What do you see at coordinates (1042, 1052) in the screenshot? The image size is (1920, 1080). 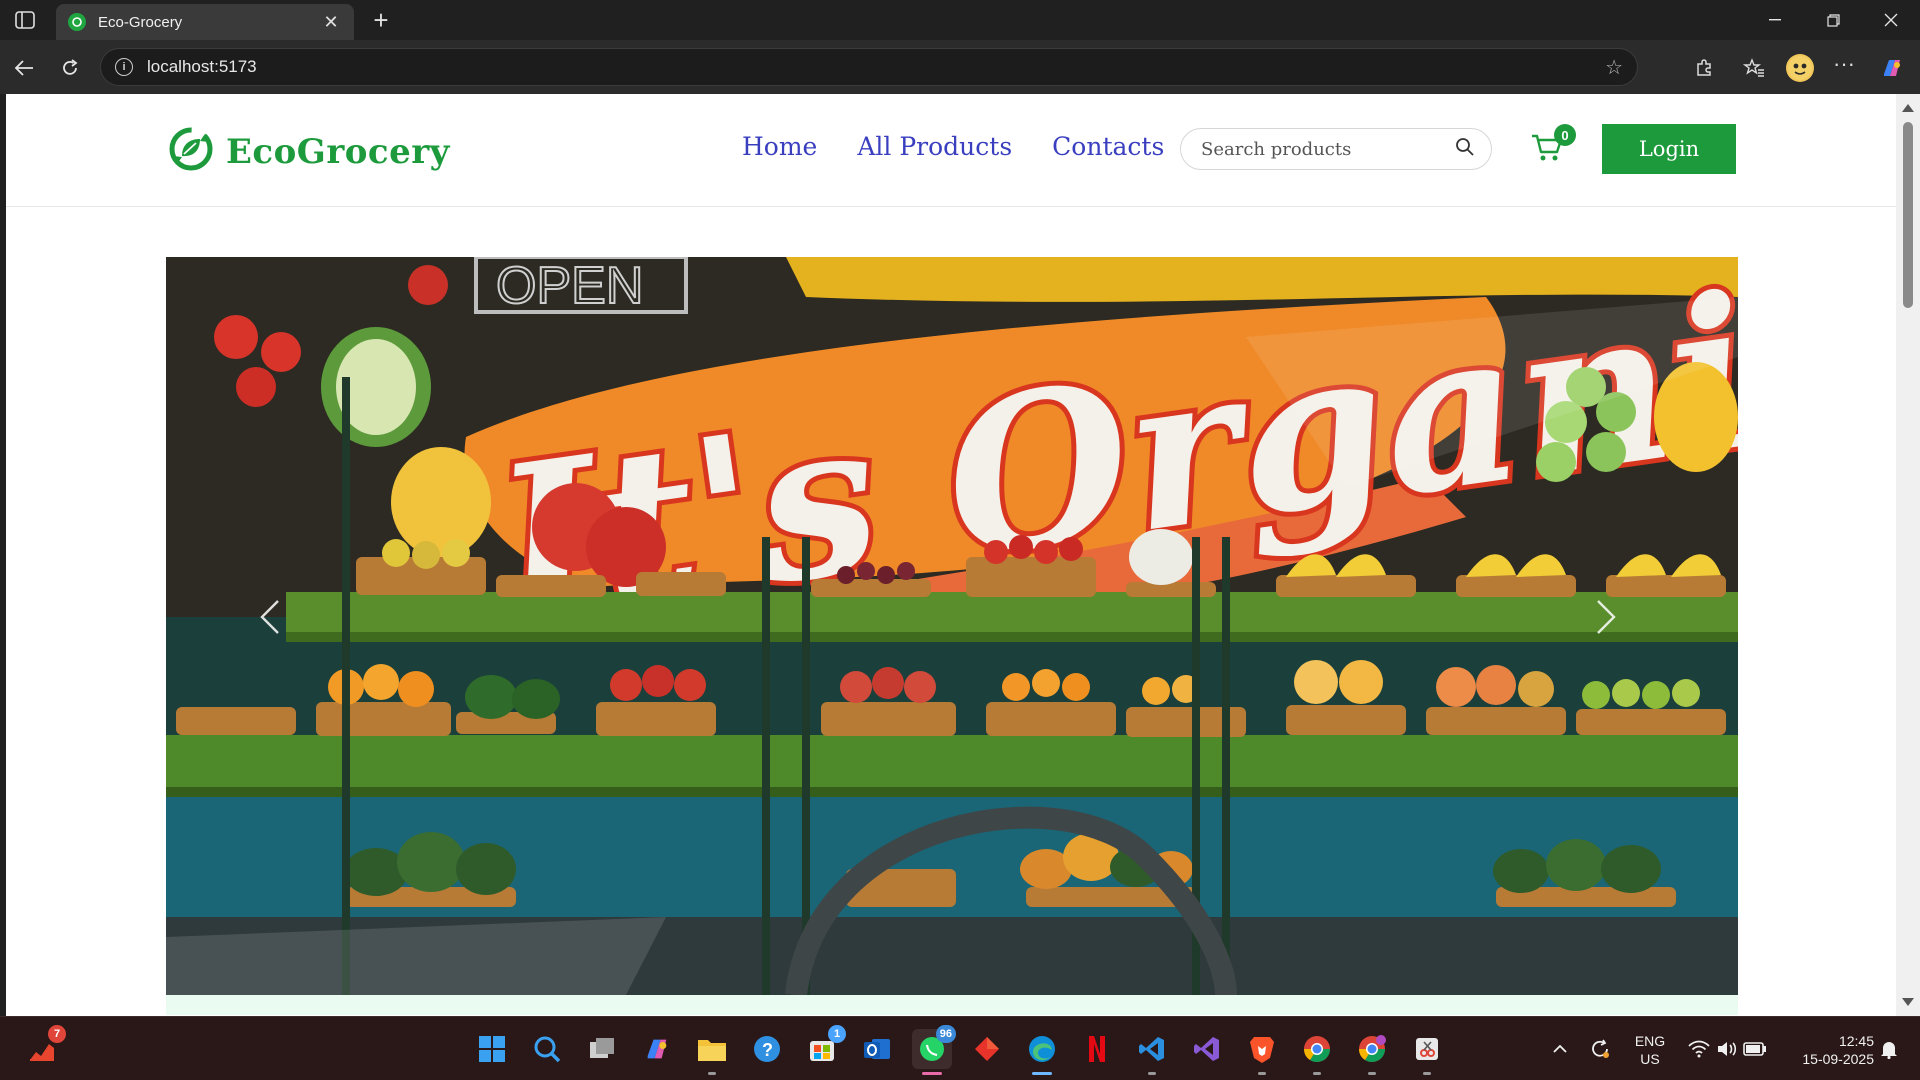 I see `edge-browser-icon` at bounding box center [1042, 1052].